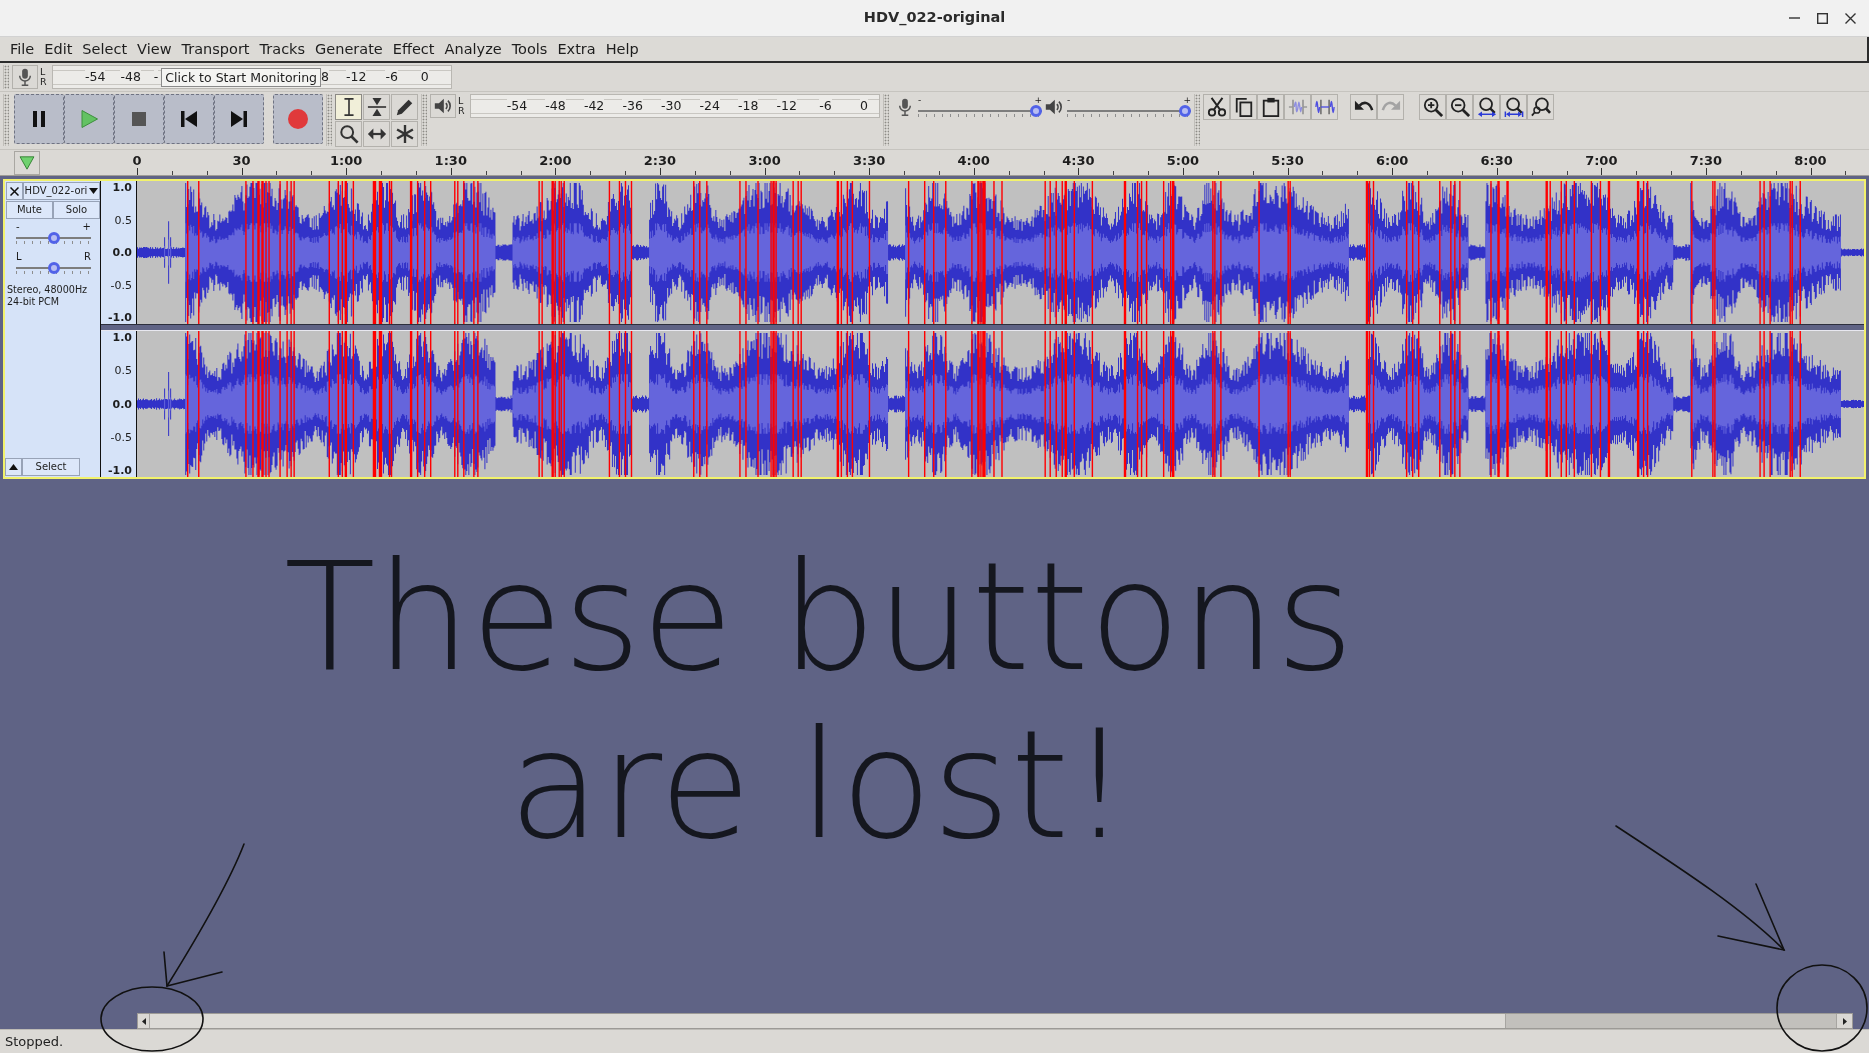 Image resolution: width=1869 pixels, height=1053 pixels. Describe the element at coordinates (973, 160) in the screenshot. I see `time-label: 4:00` at that location.